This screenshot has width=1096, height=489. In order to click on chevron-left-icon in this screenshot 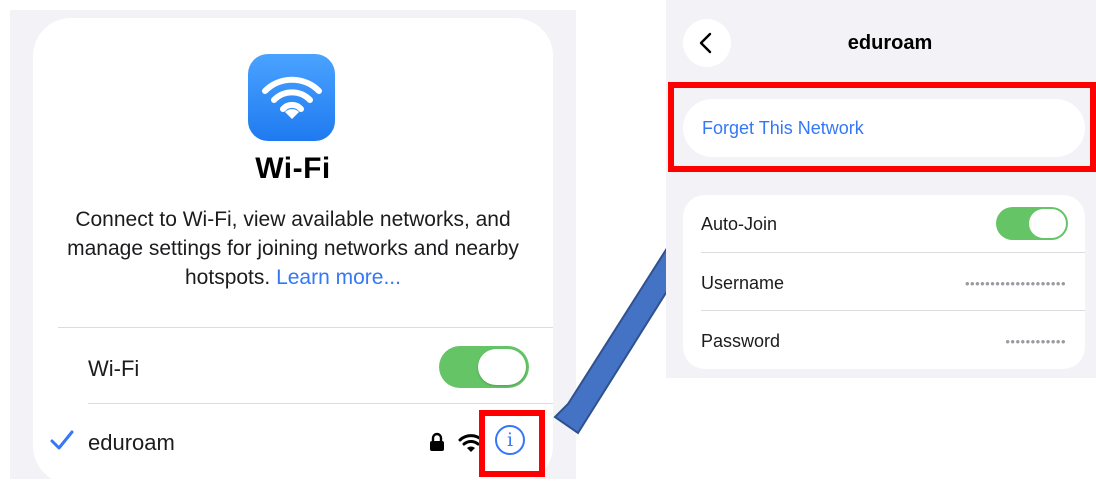, I will do `click(705, 43)`.